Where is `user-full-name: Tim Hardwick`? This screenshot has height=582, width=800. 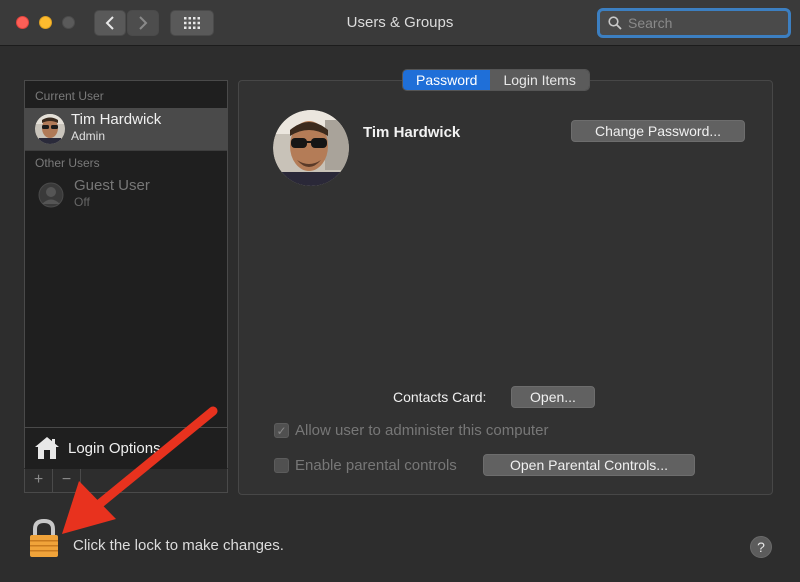 user-full-name: Tim Hardwick is located at coordinates (412, 132).